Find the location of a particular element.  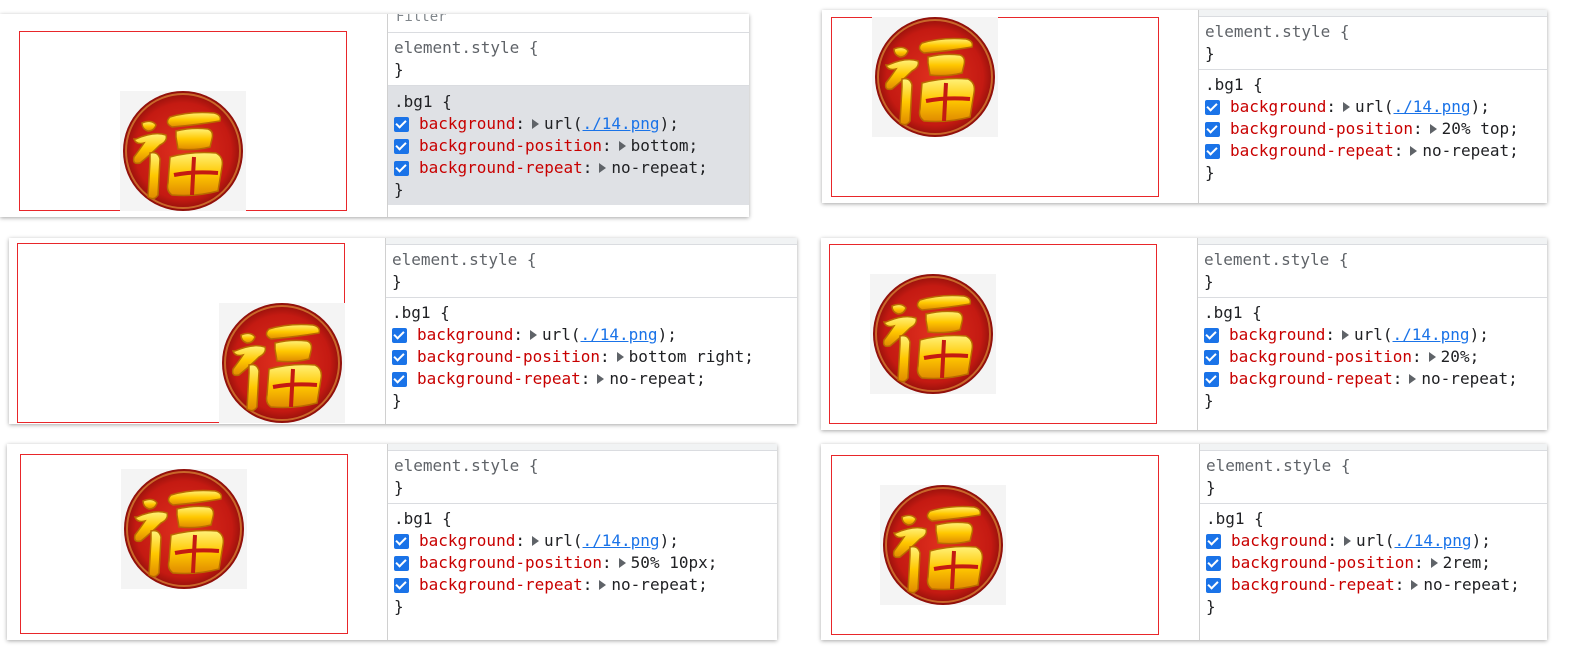

declaration-repeat: background-repeat: no-repeat; is located at coordinates (1372, 379).